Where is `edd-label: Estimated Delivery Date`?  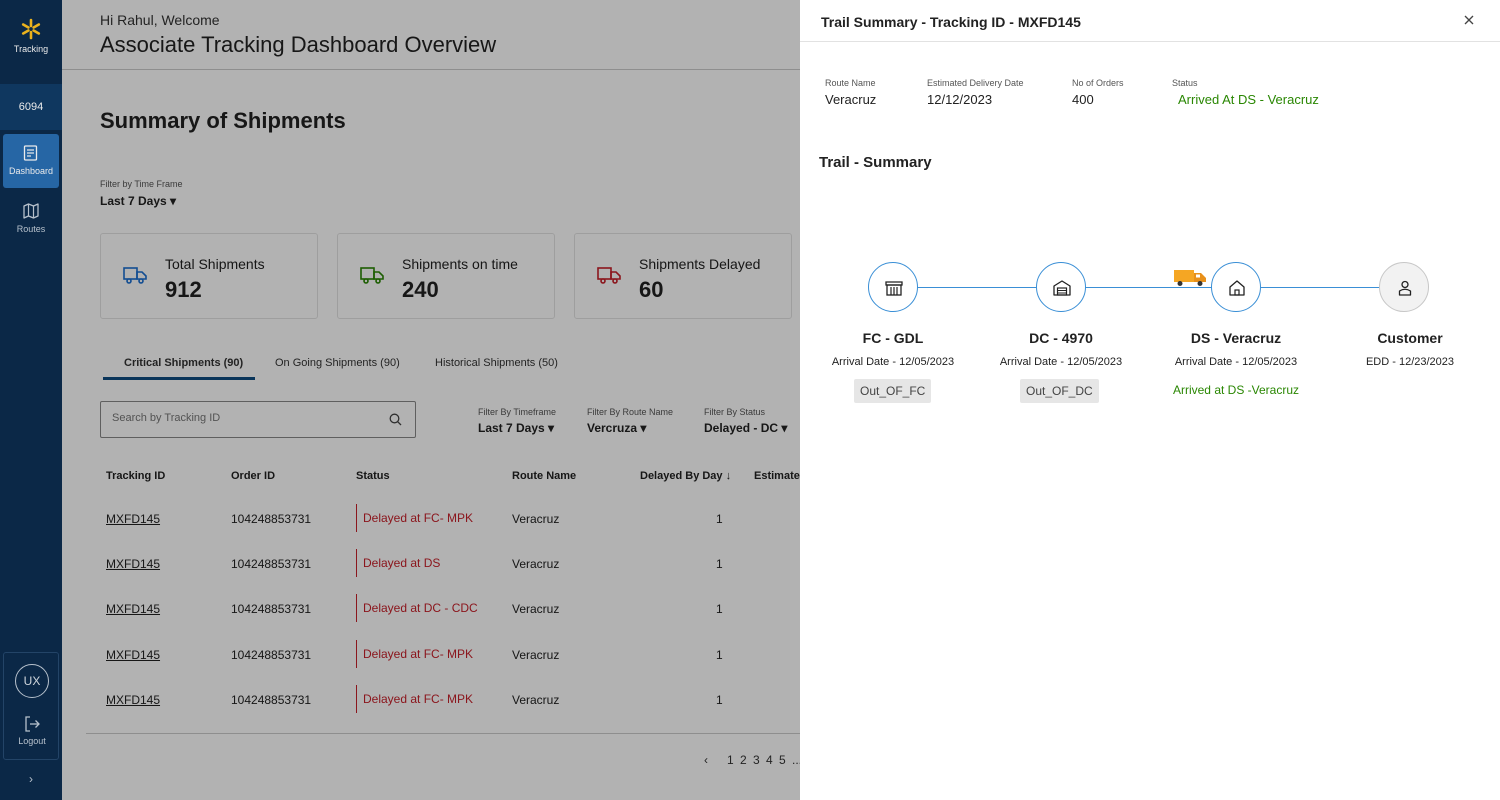 edd-label: Estimated Delivery Date is located at coordinates (975, 83).